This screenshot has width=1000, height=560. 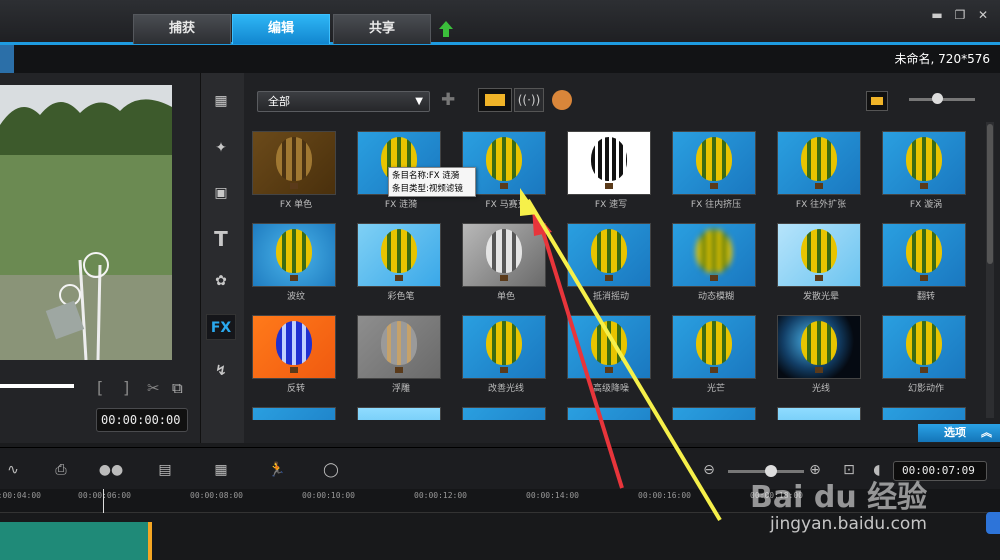 What do you see at coordinates (848, 524) in the screenshot?
I see `watermark-url: jingyan.baidu.com` at bounding box center [848, 524].